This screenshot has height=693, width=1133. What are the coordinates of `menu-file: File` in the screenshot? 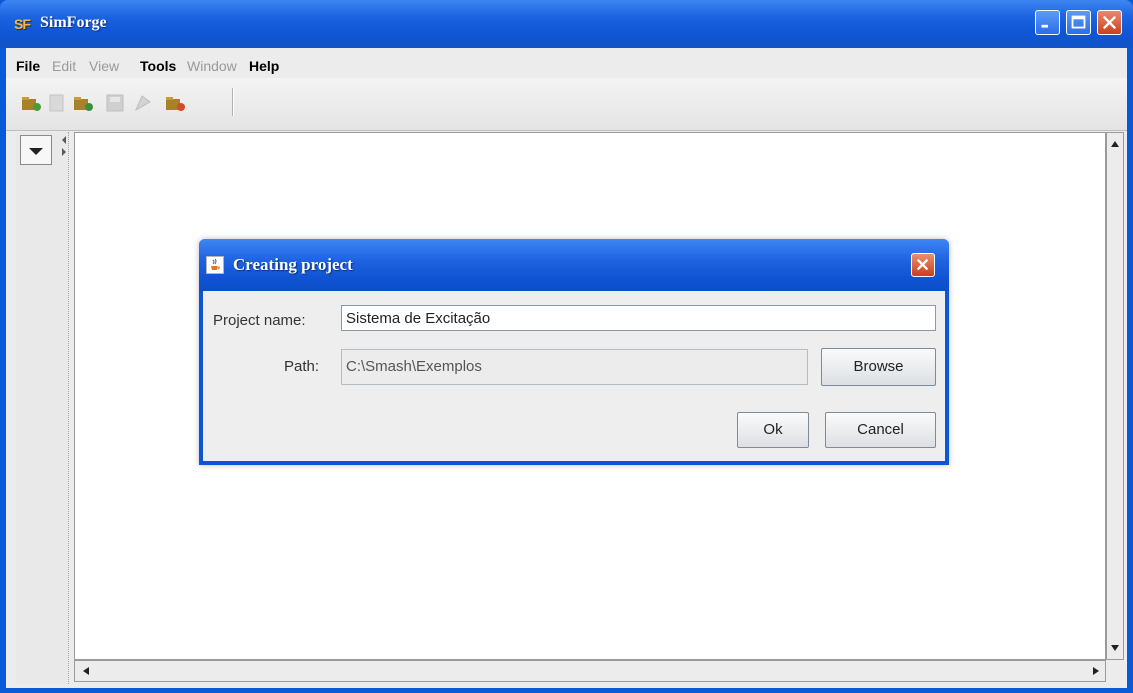 It's located at (28, 66).